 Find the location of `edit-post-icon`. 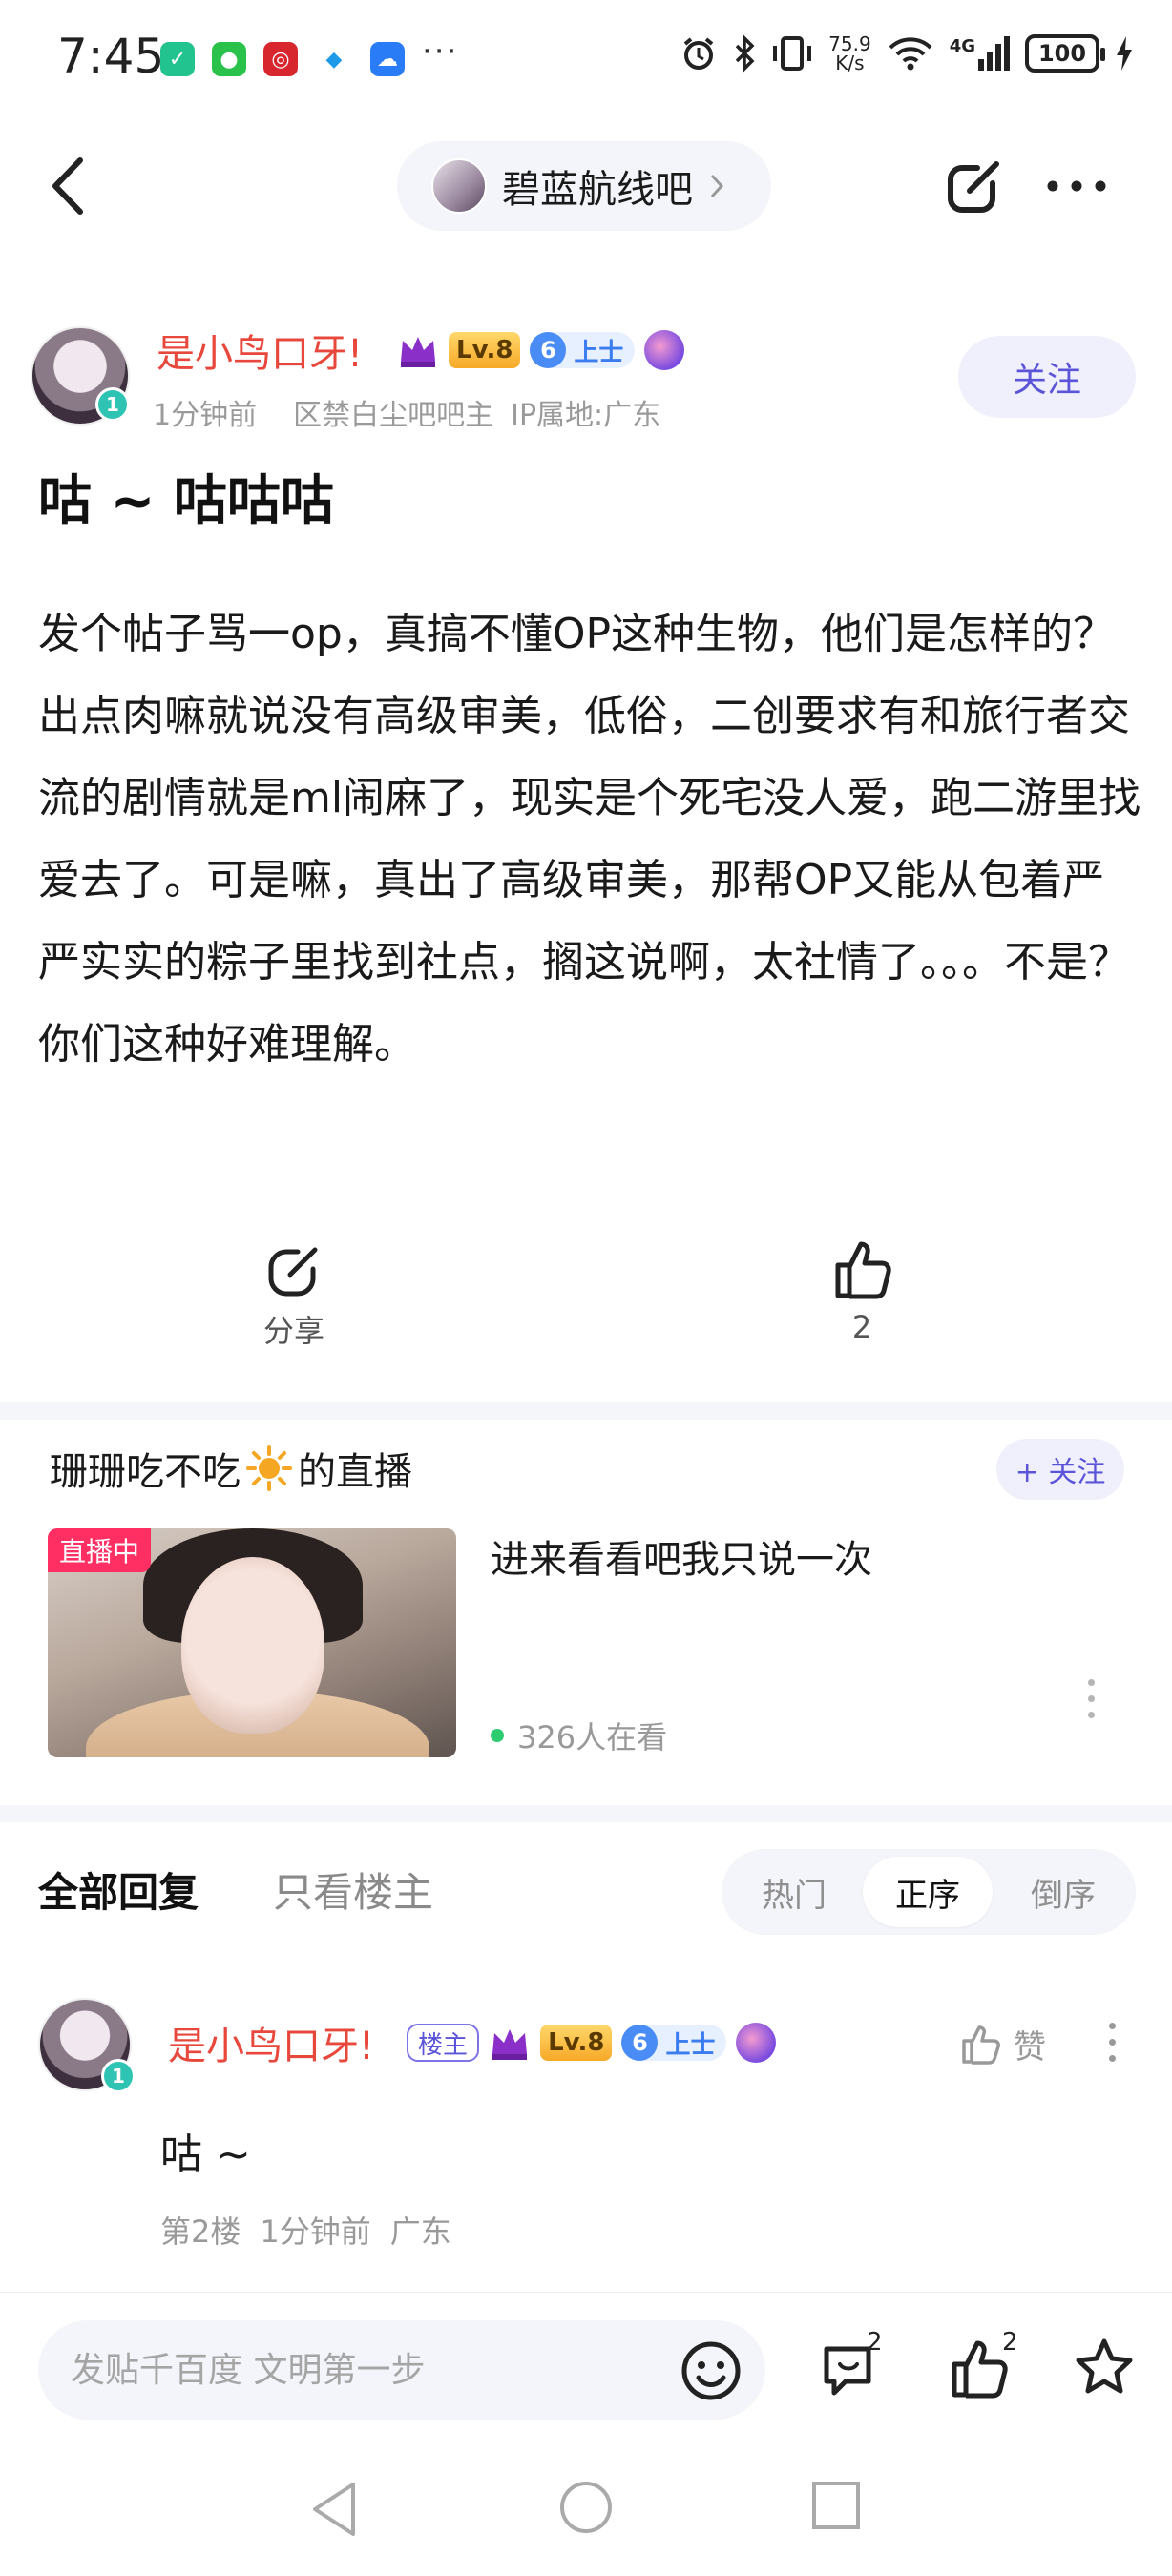

edit-post-icon is located at coordinates (976, 185).